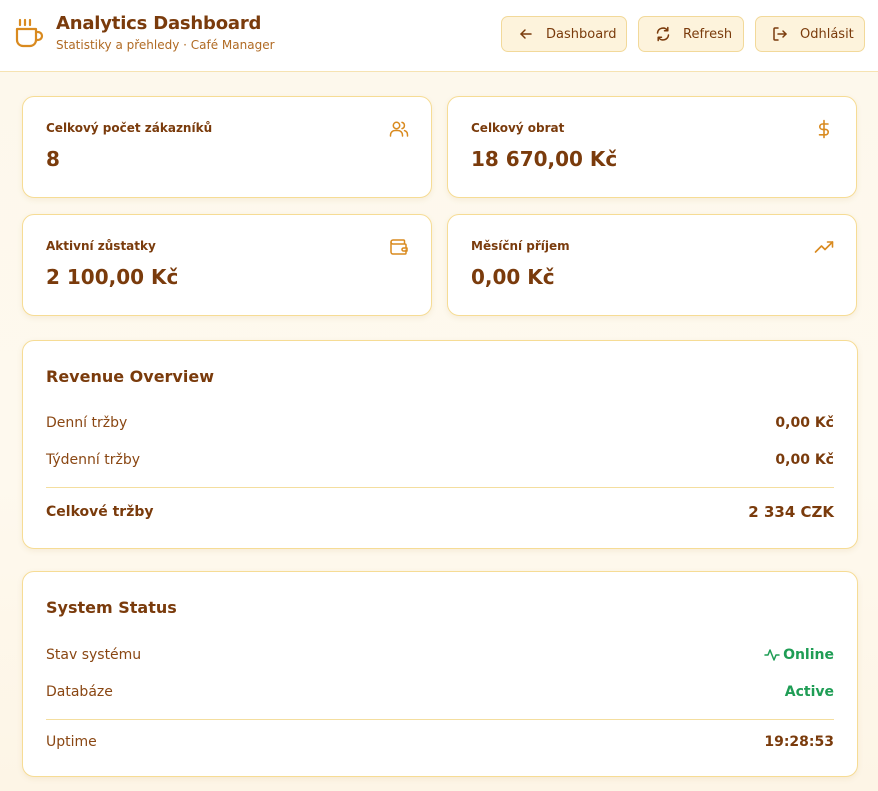  I want to click on row-label: Týdenní tržby, so click(93, 460).